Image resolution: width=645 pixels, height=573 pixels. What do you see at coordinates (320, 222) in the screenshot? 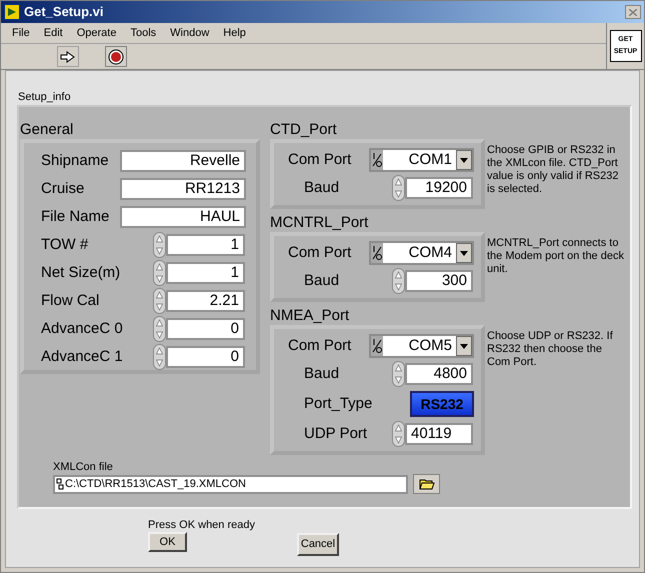
I see `section-label: MCNTRL_Port` at bounding box center [320, 222].